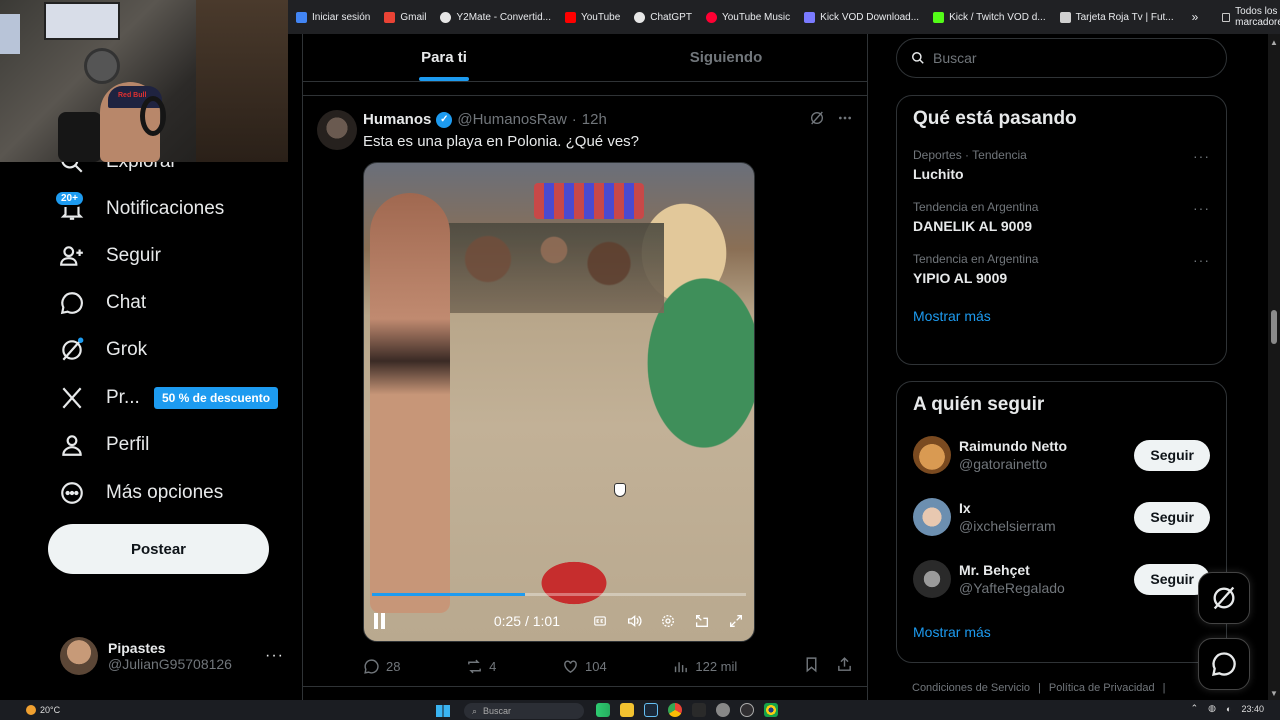 The image size is (1280, 720). What do you see at coordinates (1102, 688) in the screenshot?
I see `privacy-link: Política de Privacidad` at bounding box center [1102, 688].